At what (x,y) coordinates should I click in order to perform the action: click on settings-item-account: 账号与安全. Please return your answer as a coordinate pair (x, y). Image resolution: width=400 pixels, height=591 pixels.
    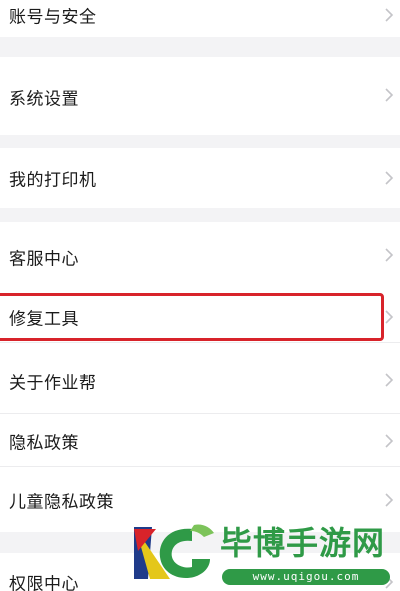
    Looking at the image, I should click on (200, 18).